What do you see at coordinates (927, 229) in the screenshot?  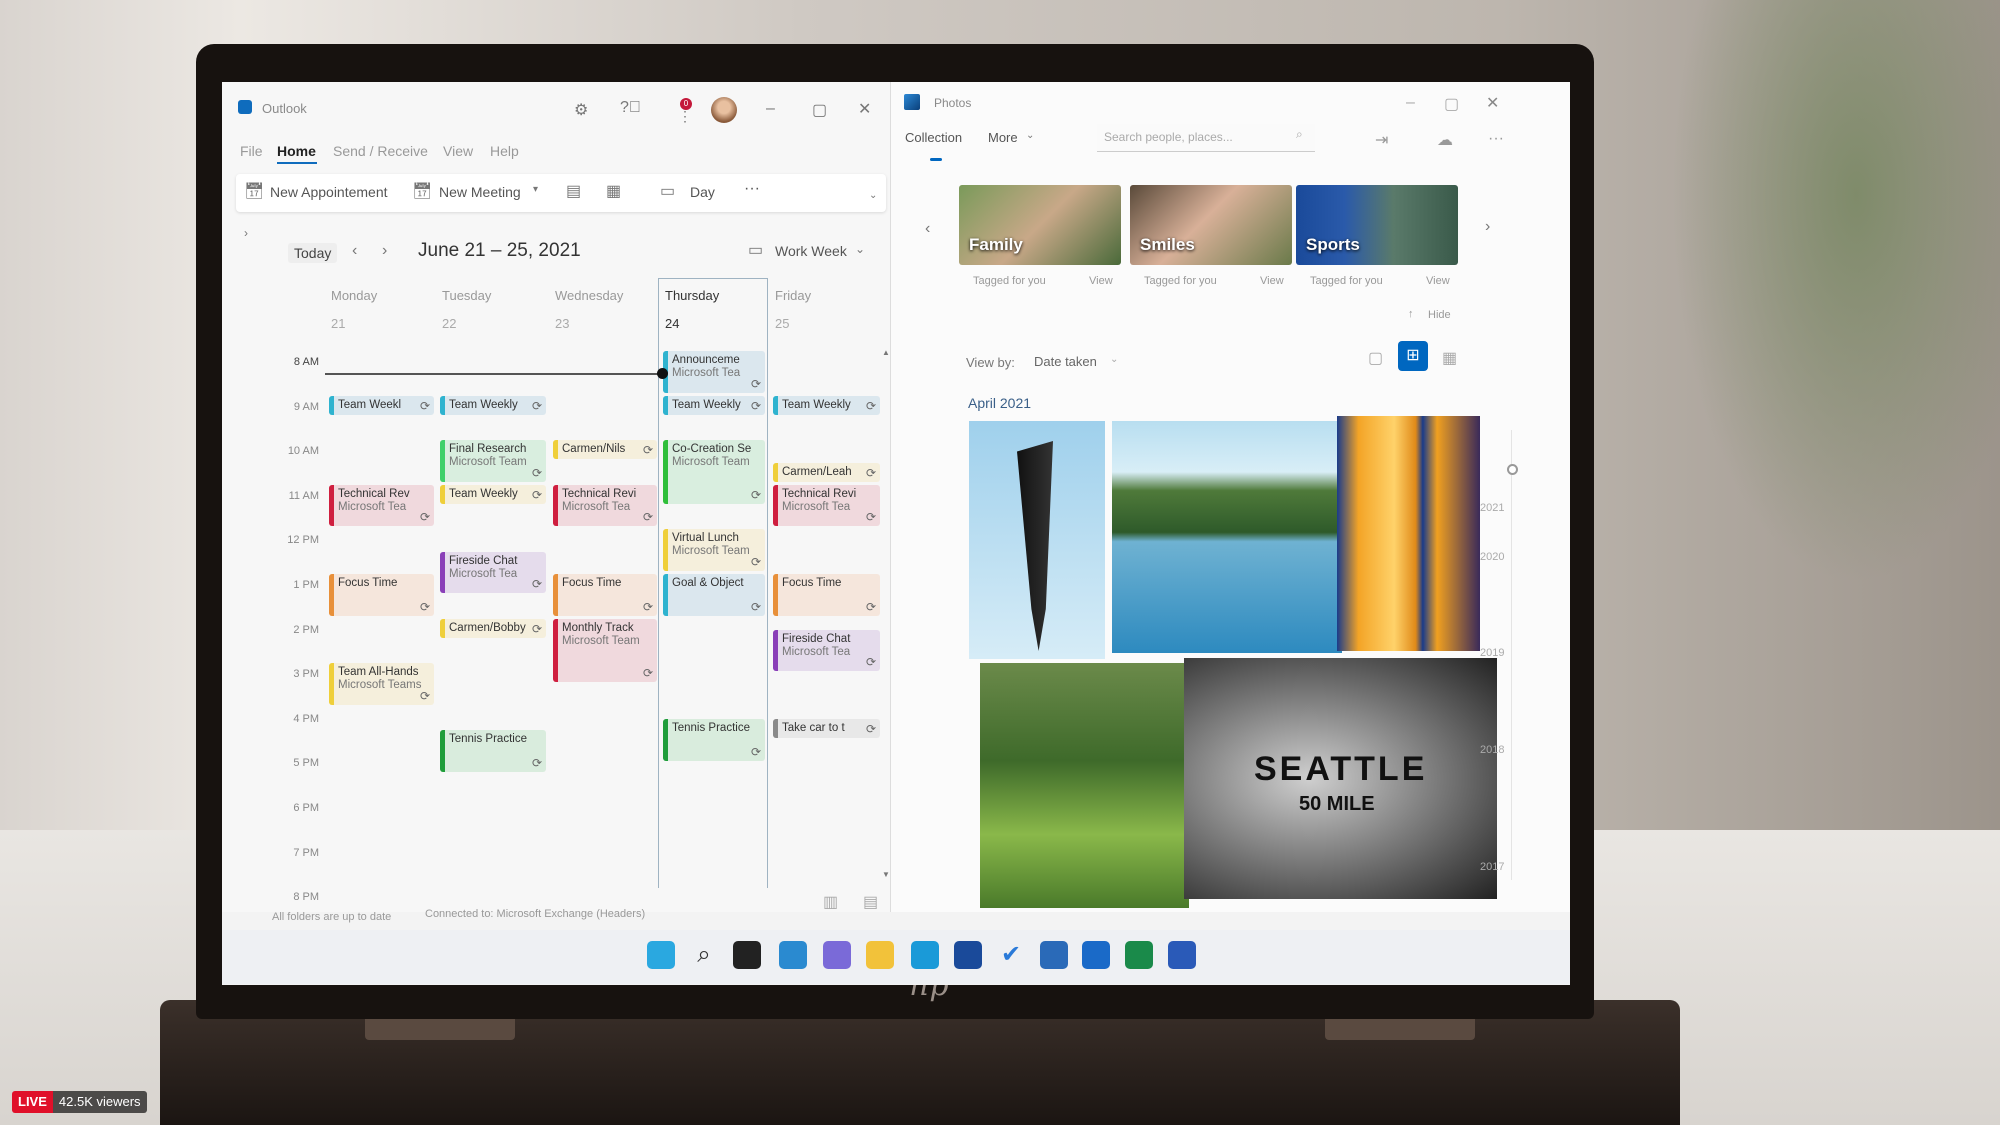 I see `carousel-prev-icon: ‹` at bounding box center [927, 229].